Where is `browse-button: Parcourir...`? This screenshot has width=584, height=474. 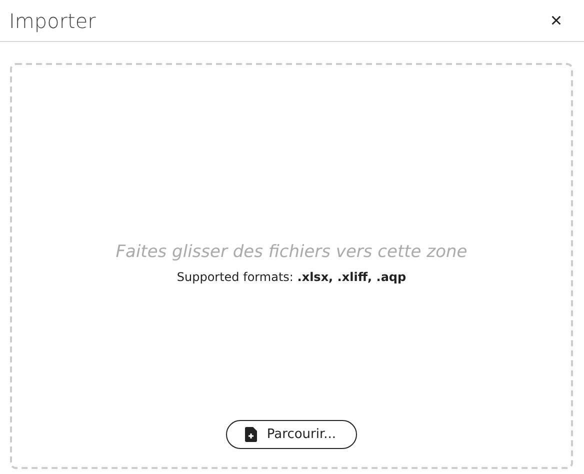 browse-button: Parcourir... is located at coordinates (292, 434).